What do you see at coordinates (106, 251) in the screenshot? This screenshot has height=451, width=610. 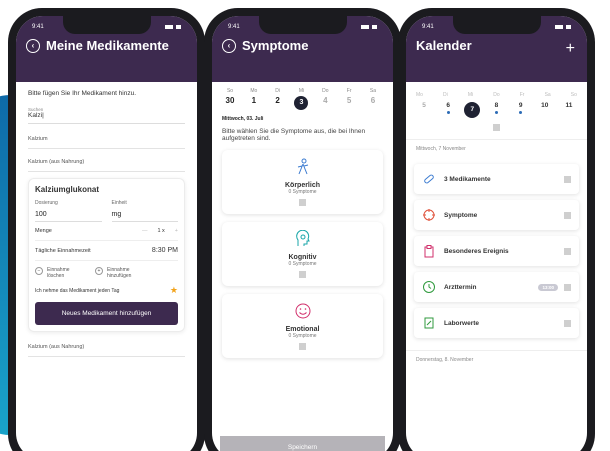 I see `intake-time-row: Tägliche Einnahmezeit 8:30 PM` at bounding box center [106, 251].